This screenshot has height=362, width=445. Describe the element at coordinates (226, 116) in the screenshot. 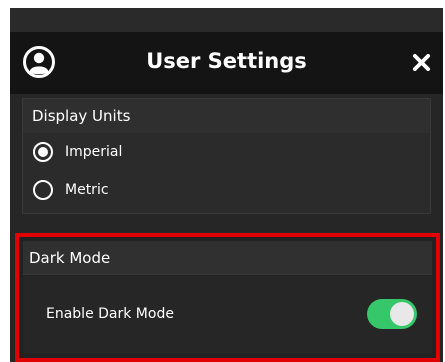

I see `display-units-title: Display Units` at that location.